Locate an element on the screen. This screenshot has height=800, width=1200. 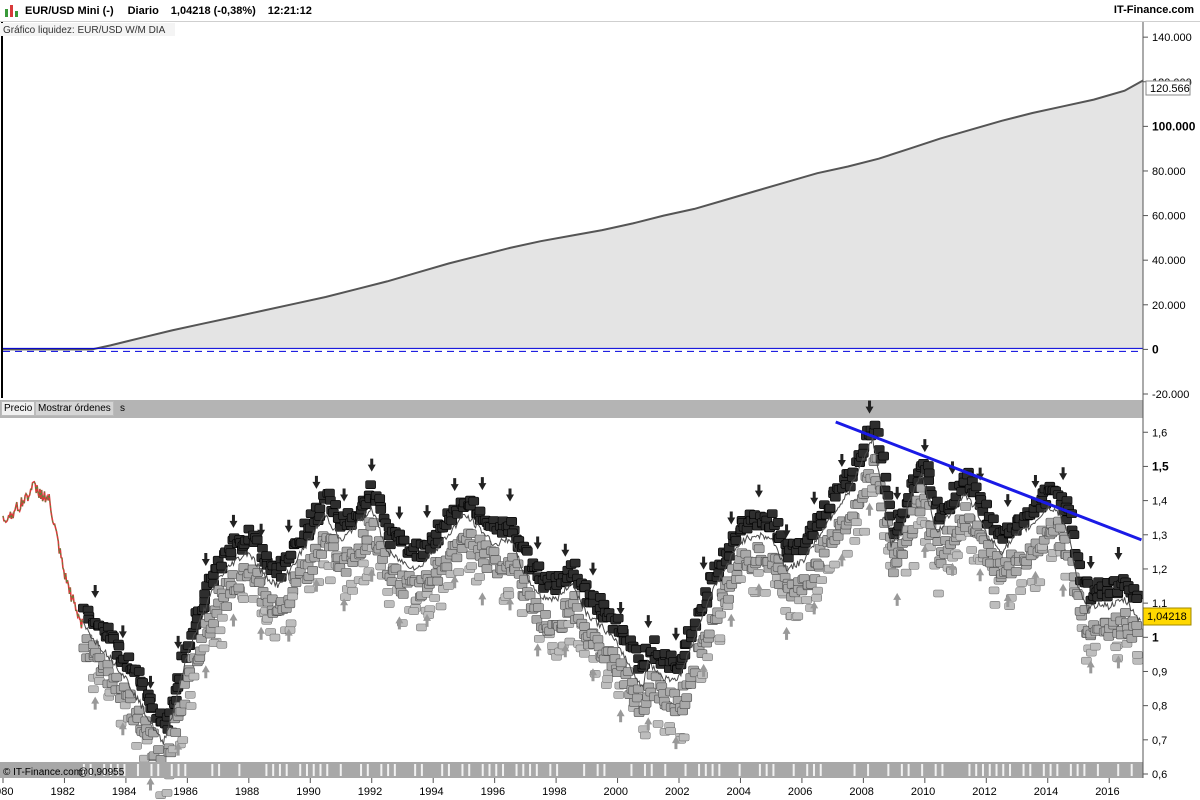
time-tick-label: 2014 is located at coordinates (1046, 792).